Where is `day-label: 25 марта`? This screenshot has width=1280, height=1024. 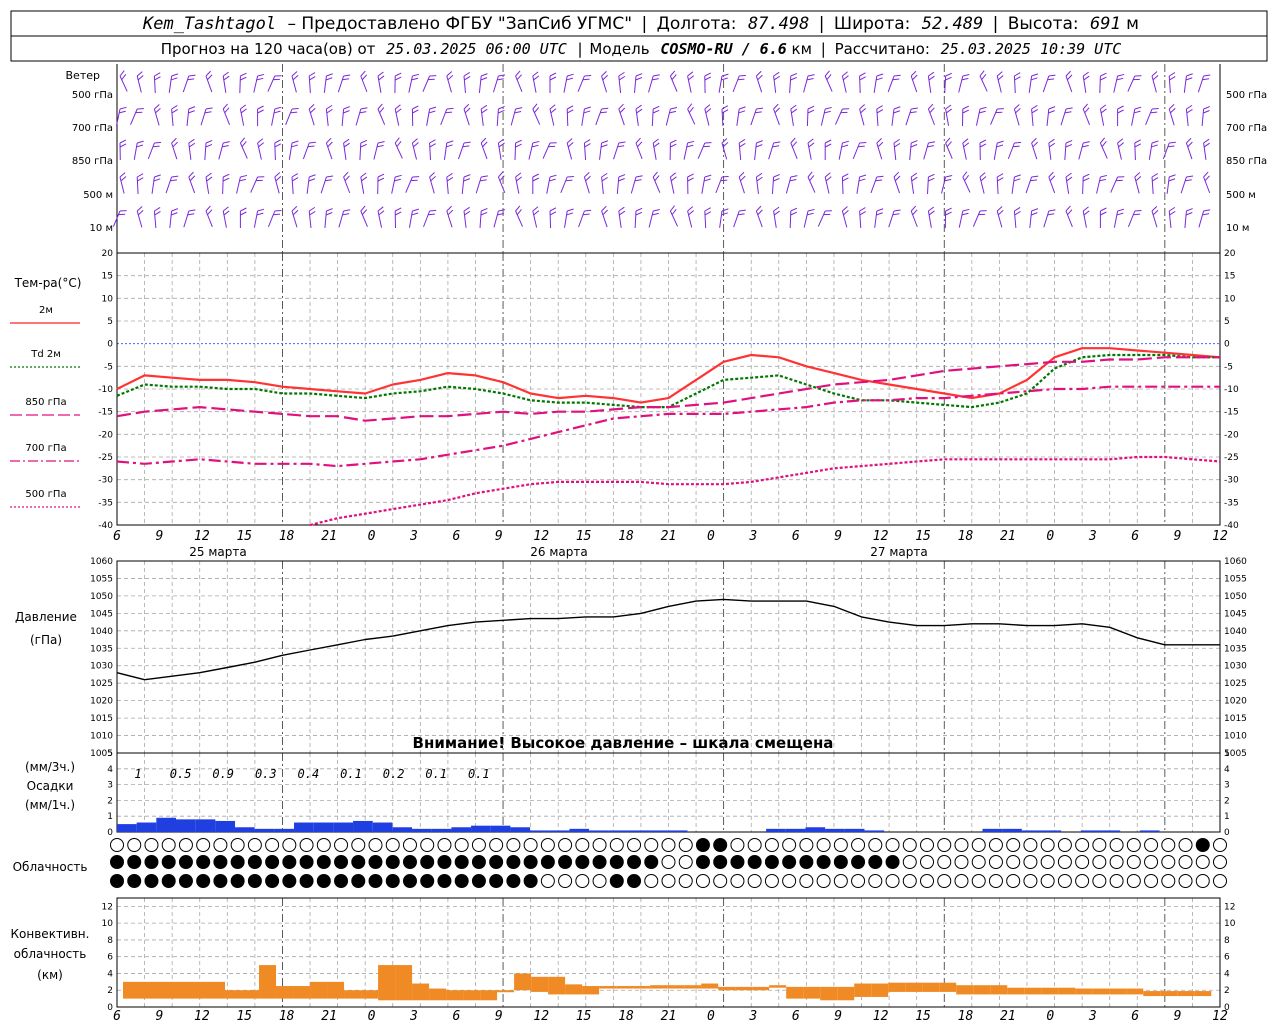
day-label: 25 марта is located at coordinates (217, 552).